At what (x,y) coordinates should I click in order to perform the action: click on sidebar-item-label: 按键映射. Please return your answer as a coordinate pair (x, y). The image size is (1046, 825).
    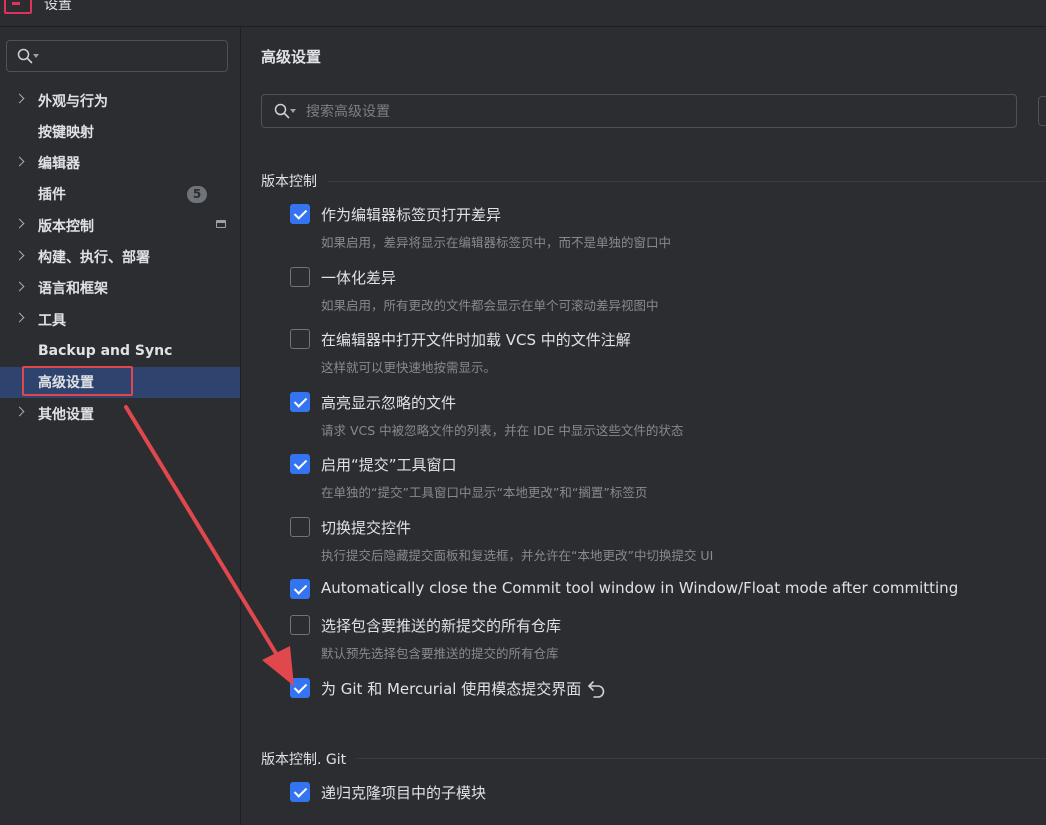
    Looking at the image, I should click on (66, 132).